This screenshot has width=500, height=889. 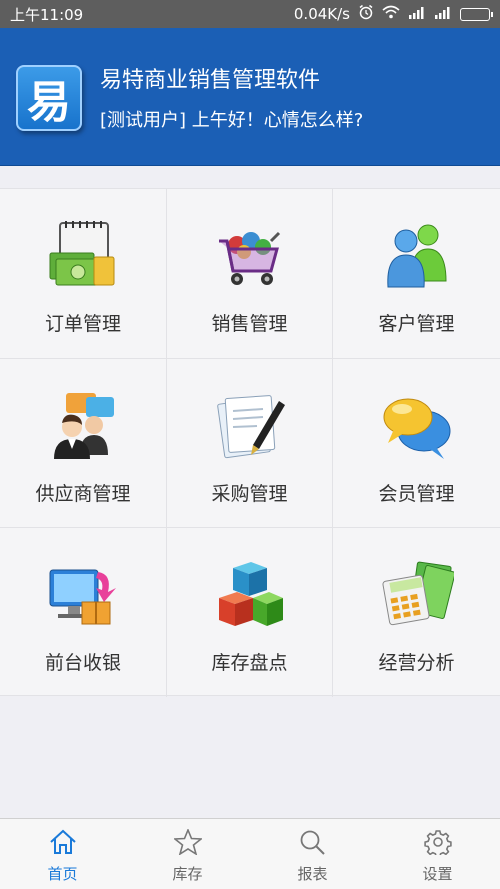 What do you see at coordinates (417, 595) in the screenshot?
I see `analysis-calculator-icon` at bounding box center [417, 595].